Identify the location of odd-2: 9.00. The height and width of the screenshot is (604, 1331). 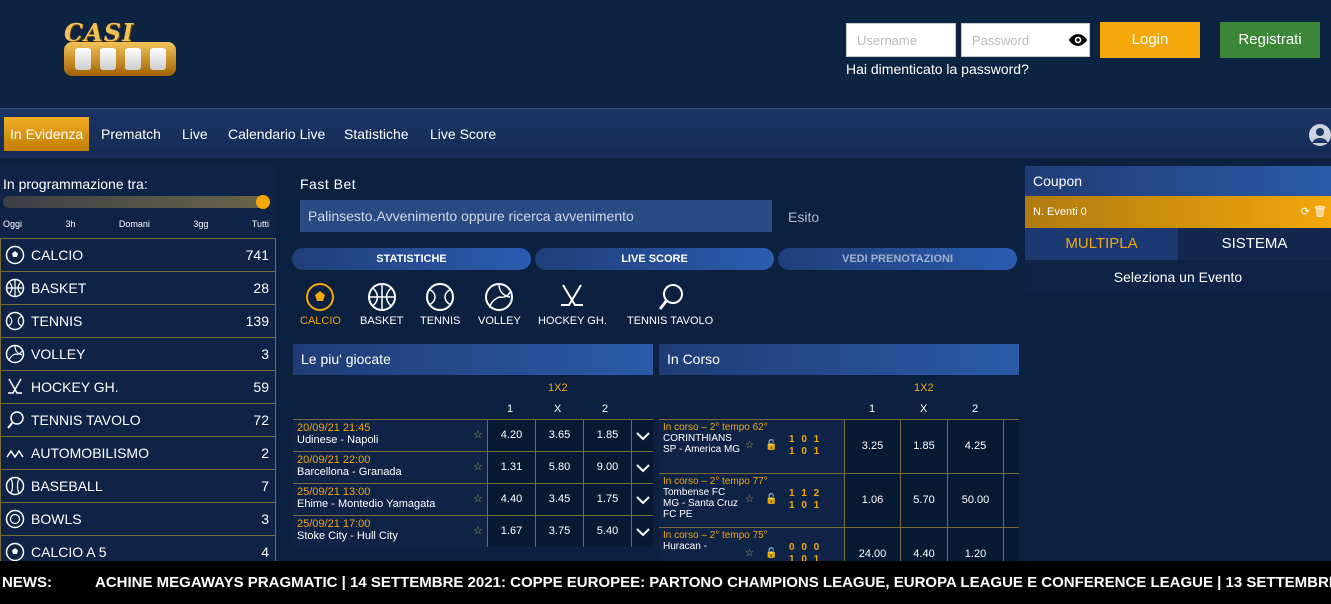
(607, 467).